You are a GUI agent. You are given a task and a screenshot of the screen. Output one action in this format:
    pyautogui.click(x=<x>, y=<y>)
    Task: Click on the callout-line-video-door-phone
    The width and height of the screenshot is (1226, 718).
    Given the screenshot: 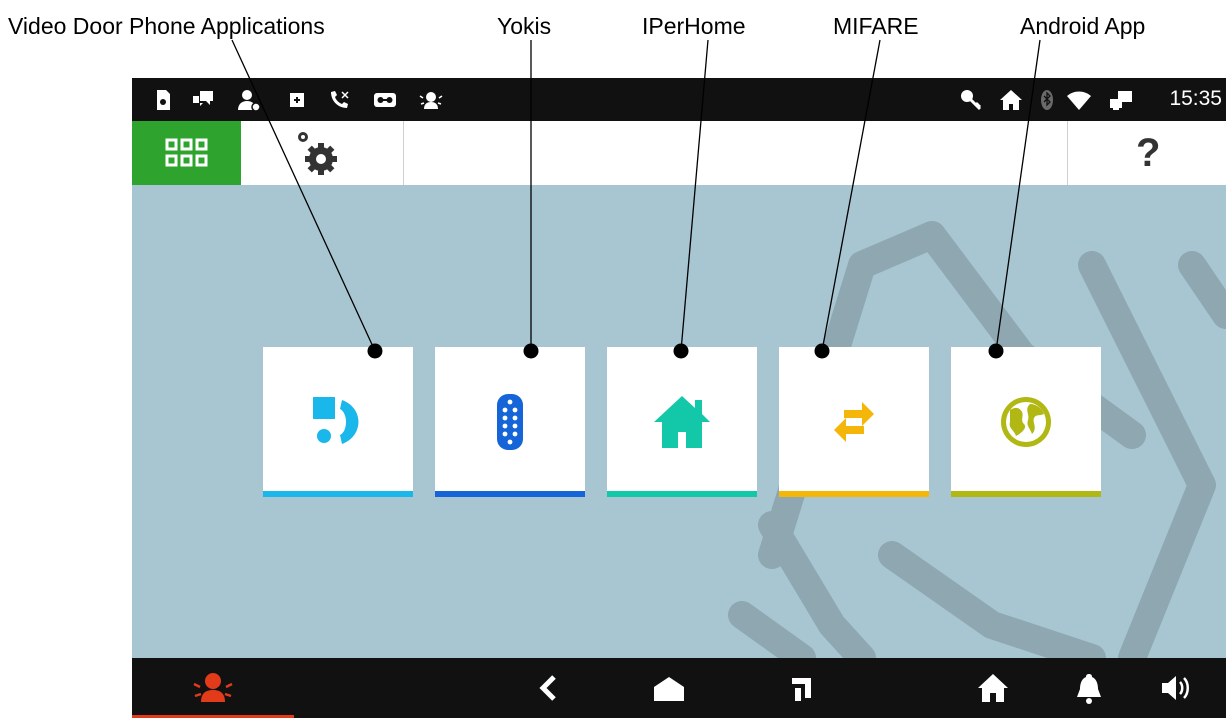 What is the action you would take?
    pyautogui.click(x=303, y=195)
    